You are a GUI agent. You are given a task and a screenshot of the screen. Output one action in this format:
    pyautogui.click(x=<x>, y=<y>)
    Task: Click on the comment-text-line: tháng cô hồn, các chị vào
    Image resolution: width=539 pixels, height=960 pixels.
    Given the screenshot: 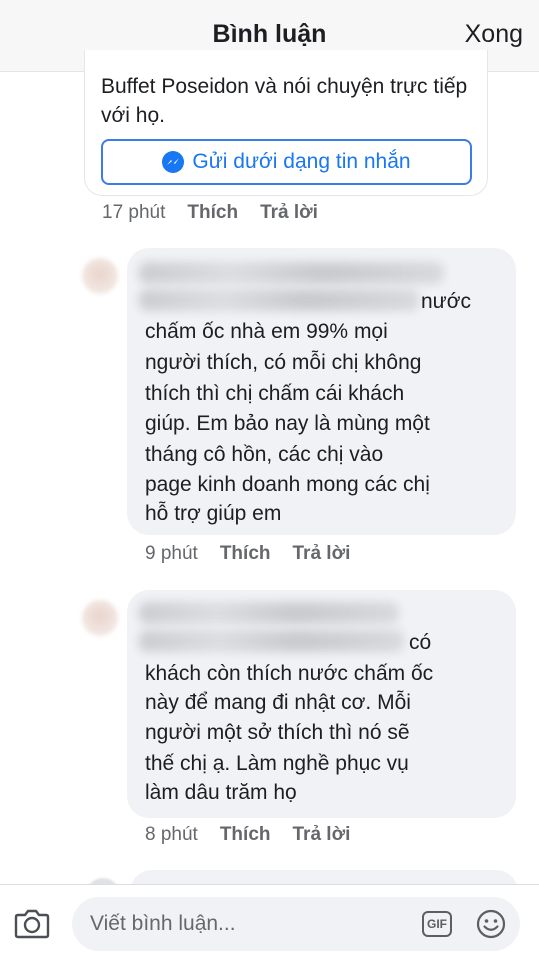 What is the action you would take?
    pyautogui.click(x=264, y=454)
    